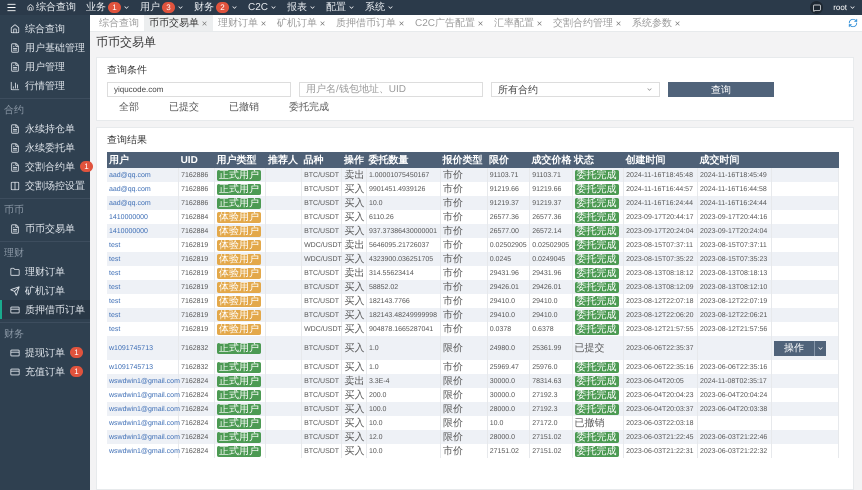 The height and width of the screenshot is (490, 862). I want to click on sidebar-item: 充值订单 1, so click(45, 371).